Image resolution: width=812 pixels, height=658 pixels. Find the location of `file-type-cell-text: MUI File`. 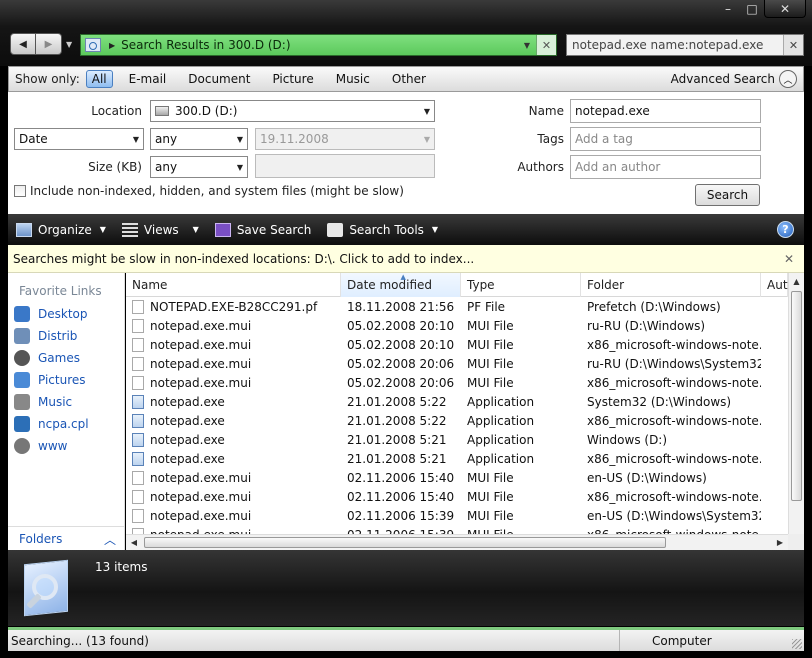

file-type-cell-text: MUI File is located at coordinates (490, 497).